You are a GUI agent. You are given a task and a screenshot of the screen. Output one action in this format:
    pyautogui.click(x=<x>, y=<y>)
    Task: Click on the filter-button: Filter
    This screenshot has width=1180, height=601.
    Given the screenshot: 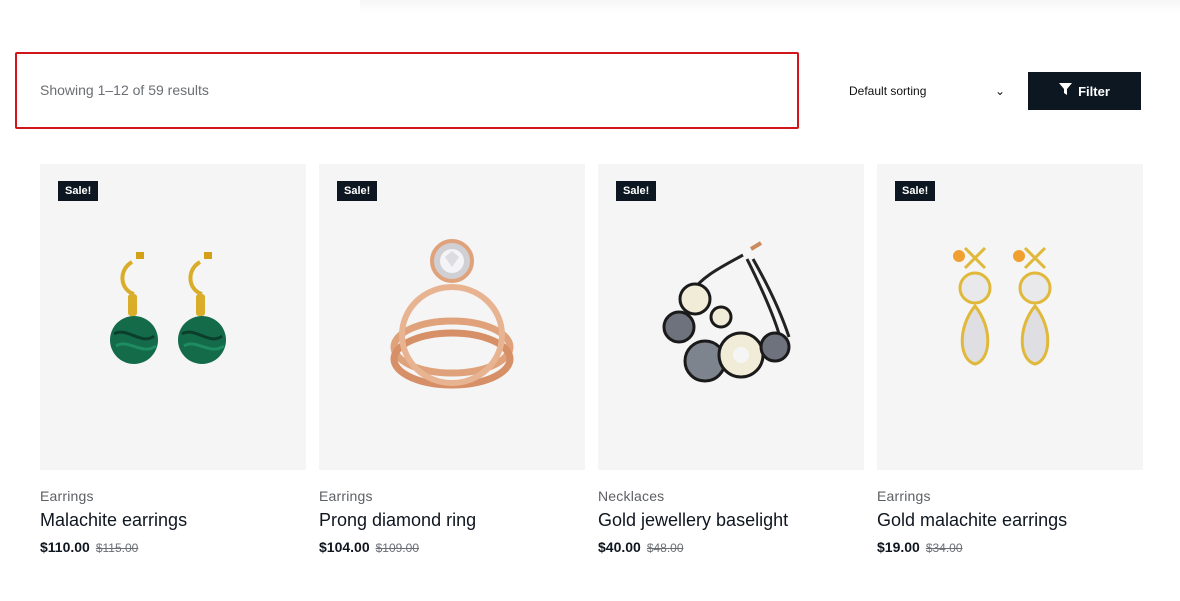 What is the action you would take?
    pyautogui.click(x=1084, y=91)
    